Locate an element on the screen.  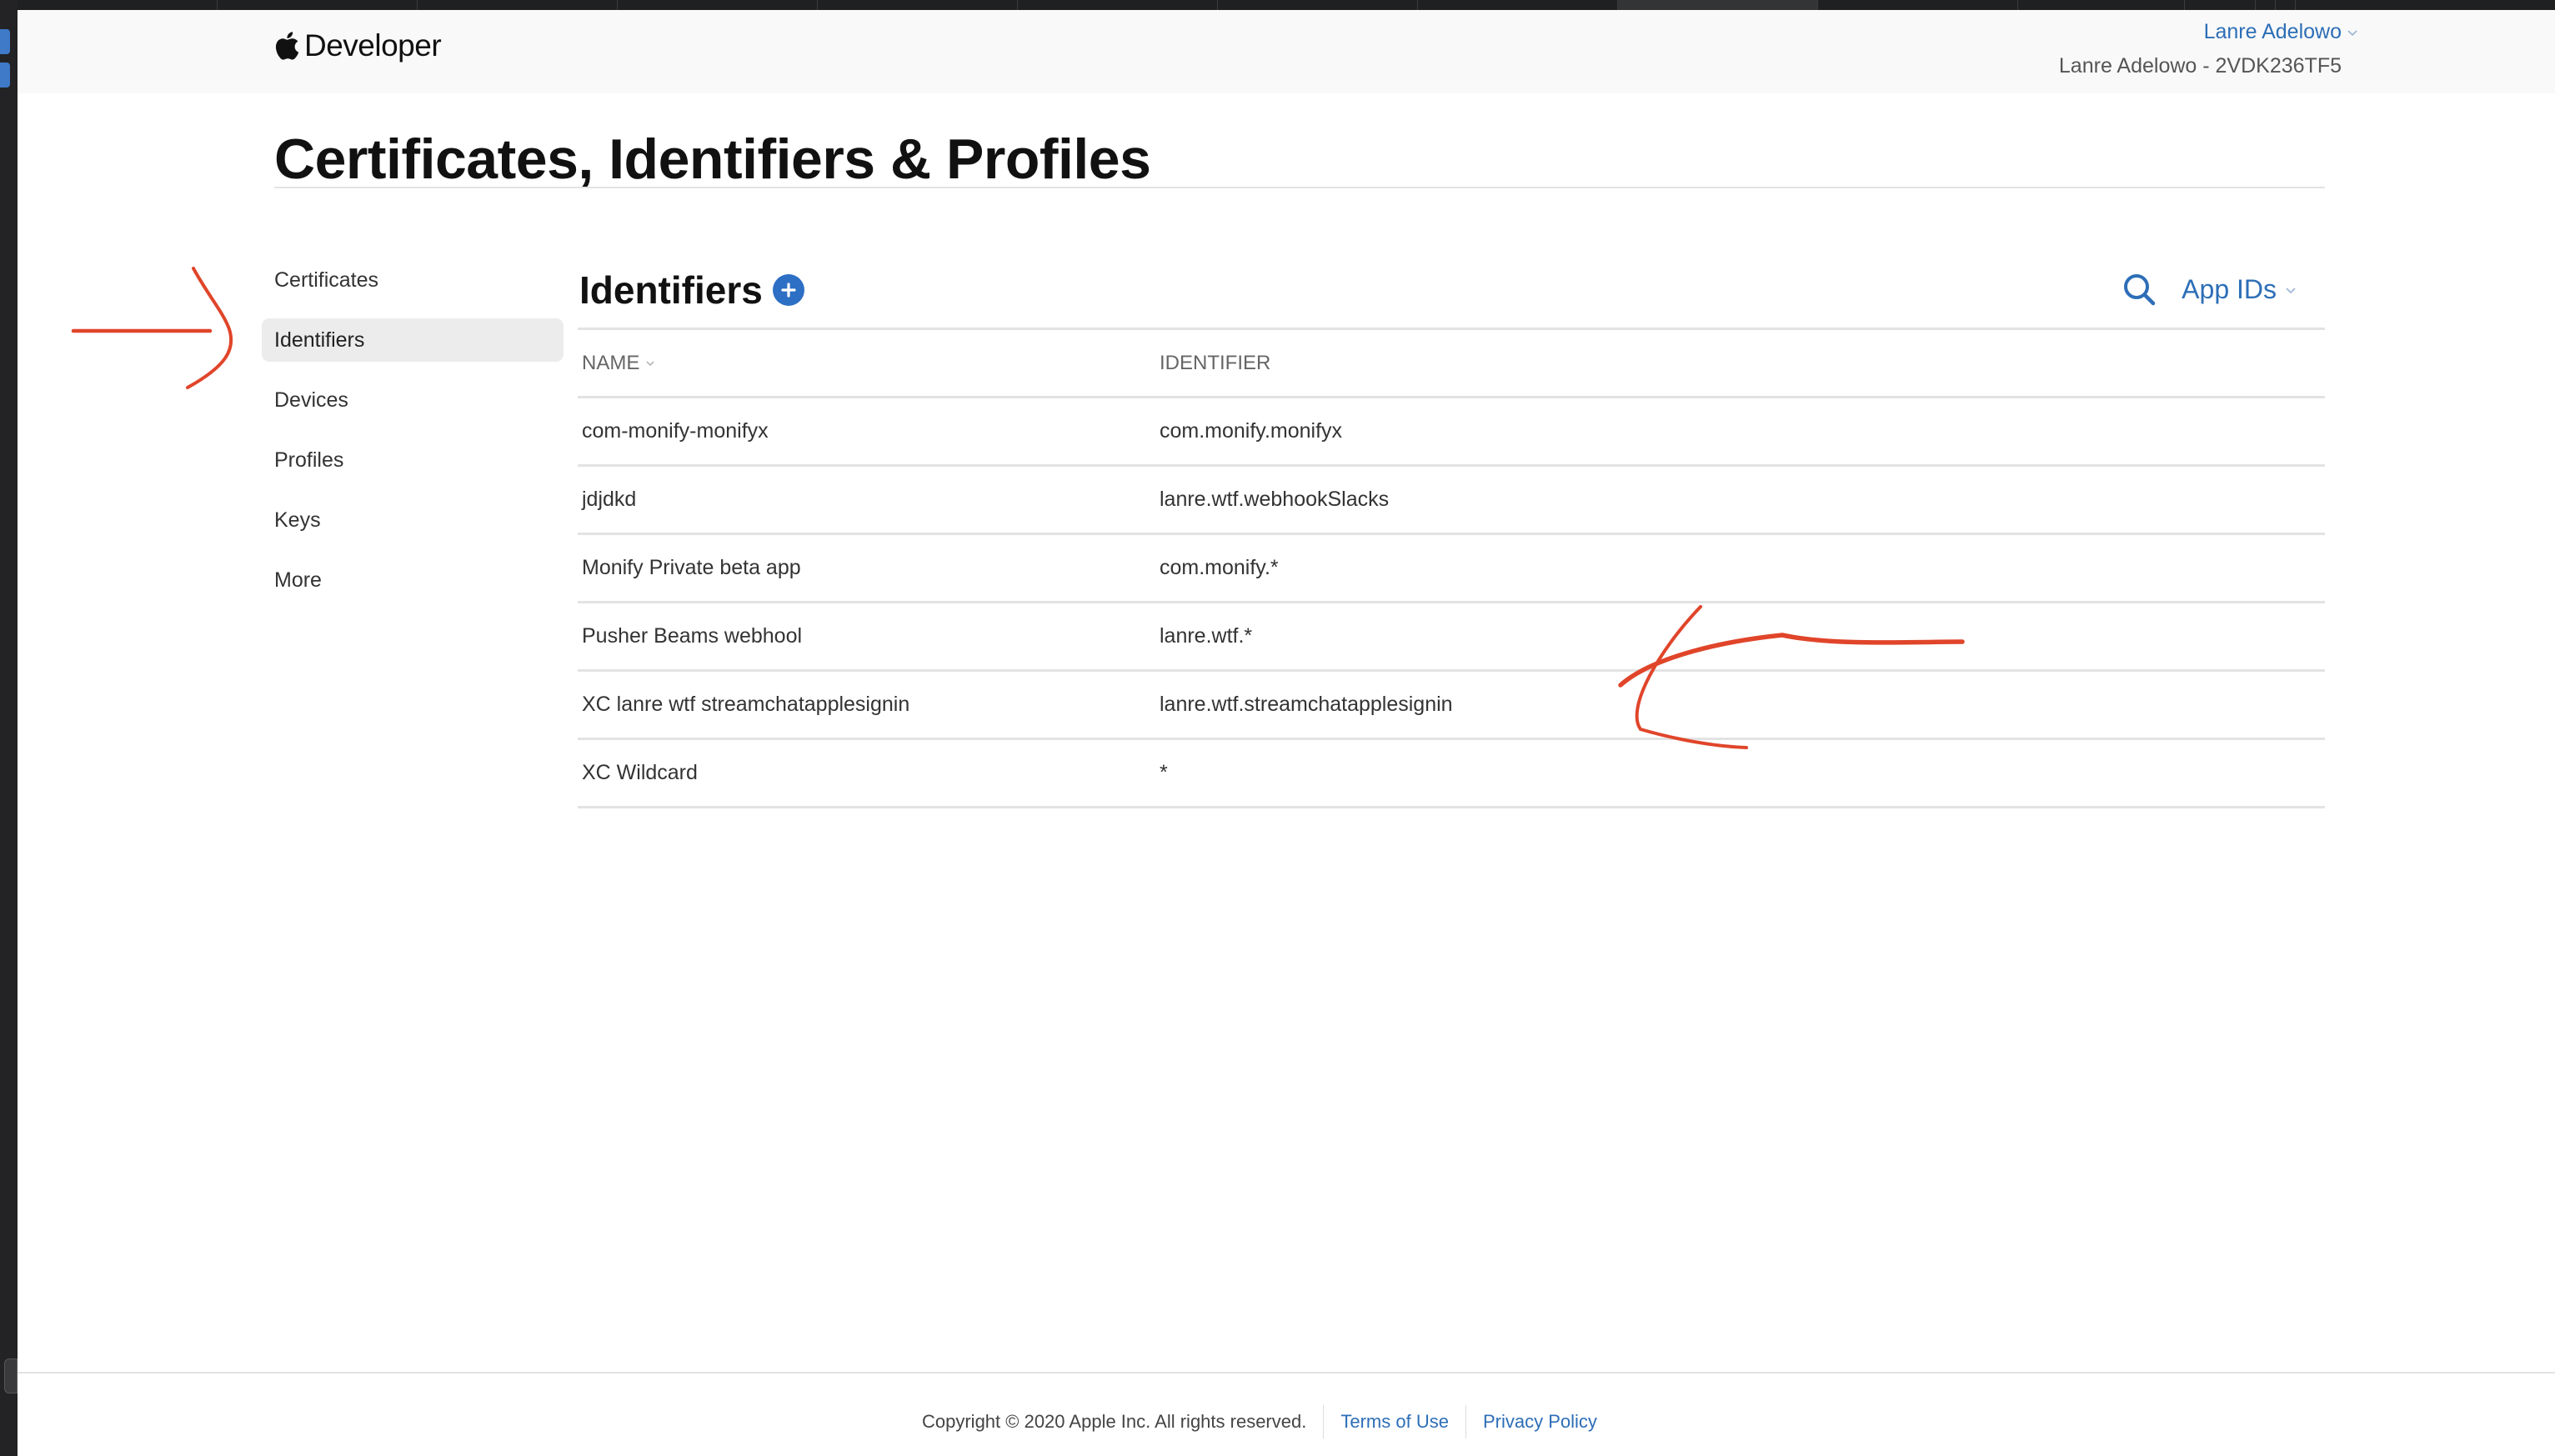
table-row: jdjdkd lanre.wtf.webhookSlacks is located at coordinates (1451, 501).